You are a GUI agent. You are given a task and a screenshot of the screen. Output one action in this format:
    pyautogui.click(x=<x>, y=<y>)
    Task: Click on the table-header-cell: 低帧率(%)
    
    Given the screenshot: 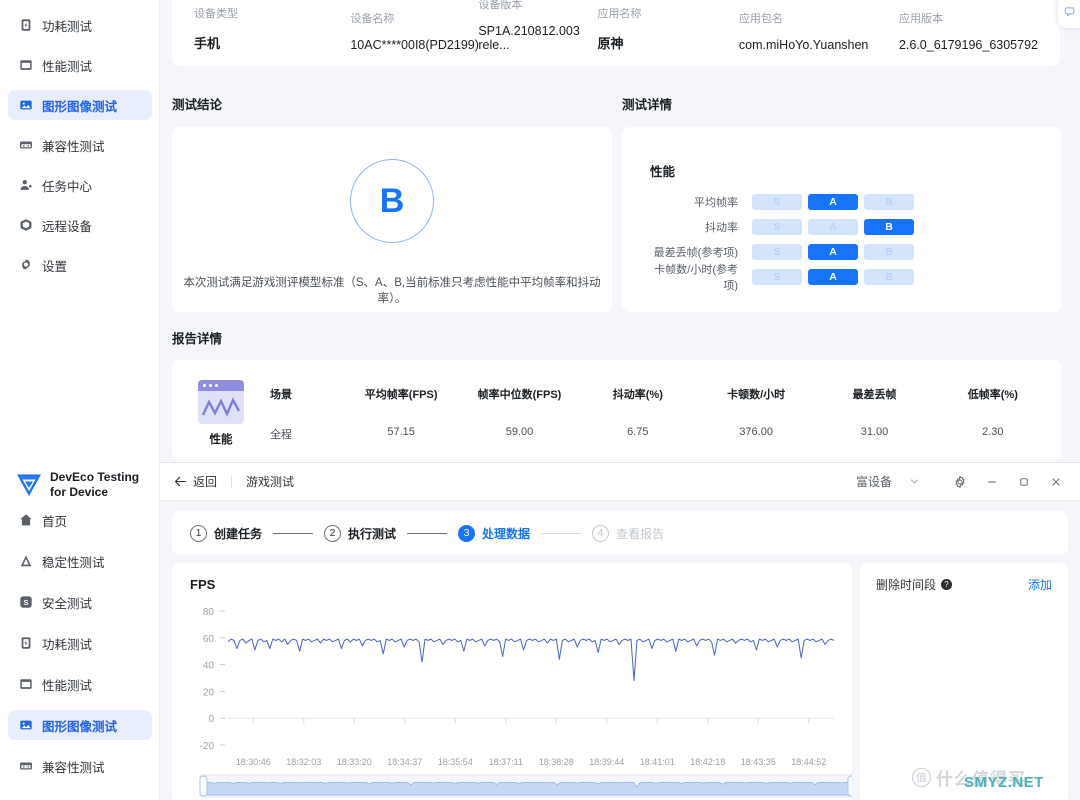 What is the action you would take?
    pyautogui.click(x=992, y=395)
    